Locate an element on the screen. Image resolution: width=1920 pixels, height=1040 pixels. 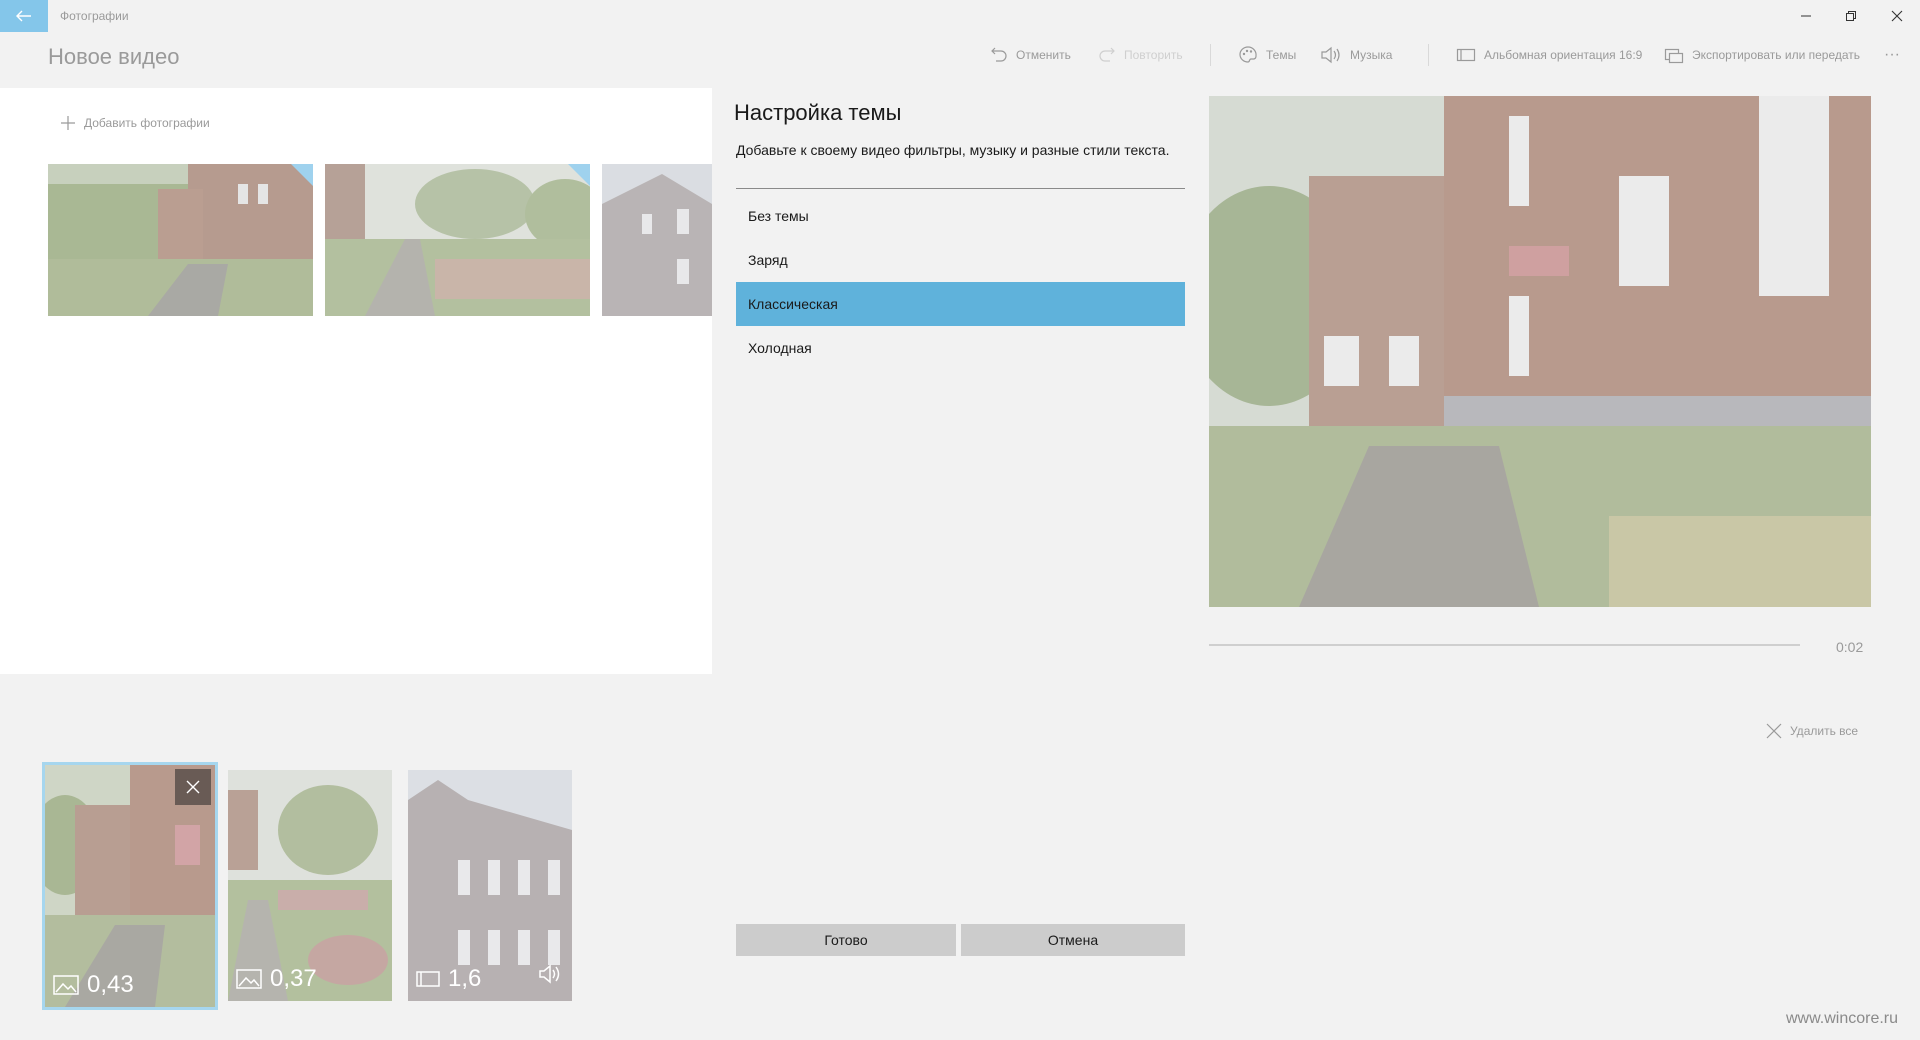
page-title: Новое видео is located at coordinates (114, 56).